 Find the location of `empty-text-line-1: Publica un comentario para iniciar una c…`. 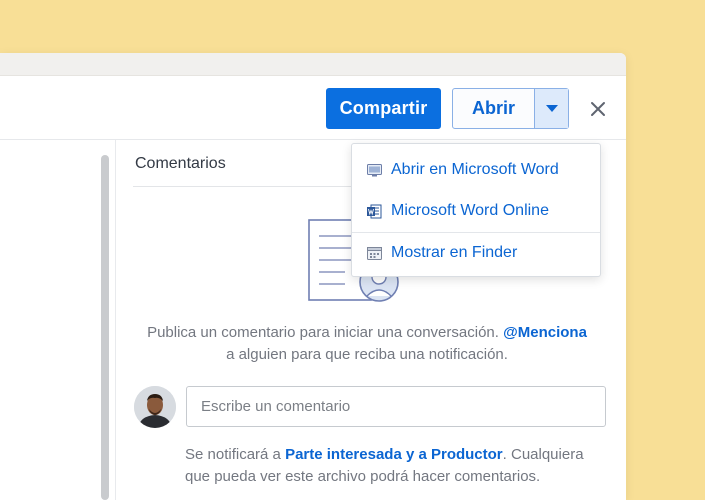

empty-text-line-1: Publica un comentario para iniciar una c… is located at coordinates (323, 332).